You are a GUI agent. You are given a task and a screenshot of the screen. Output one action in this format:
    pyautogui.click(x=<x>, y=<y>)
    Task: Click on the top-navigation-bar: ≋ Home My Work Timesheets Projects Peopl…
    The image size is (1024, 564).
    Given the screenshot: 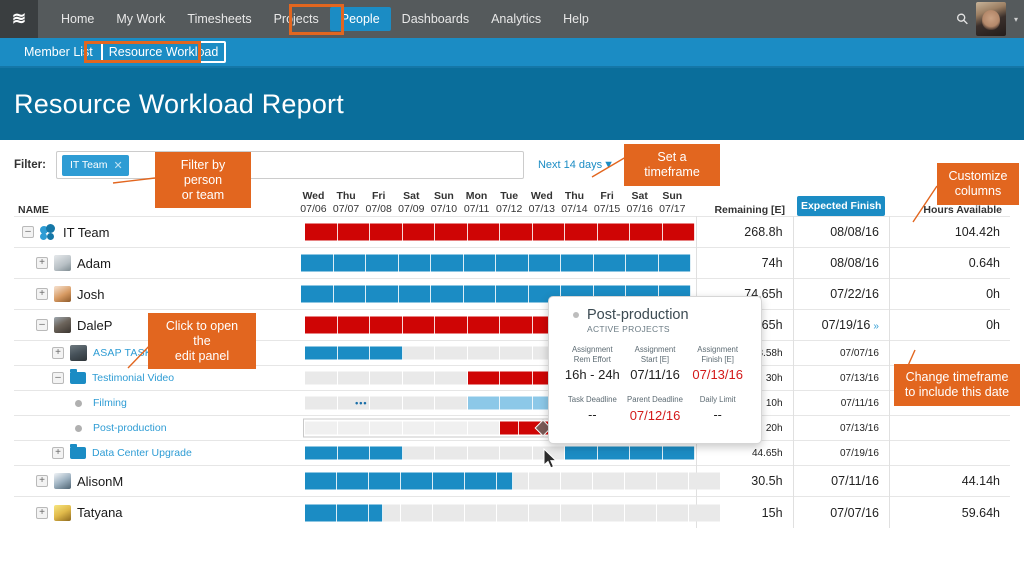 What is the action you would take?
    pyautogui.click(x=512, y=19)
    